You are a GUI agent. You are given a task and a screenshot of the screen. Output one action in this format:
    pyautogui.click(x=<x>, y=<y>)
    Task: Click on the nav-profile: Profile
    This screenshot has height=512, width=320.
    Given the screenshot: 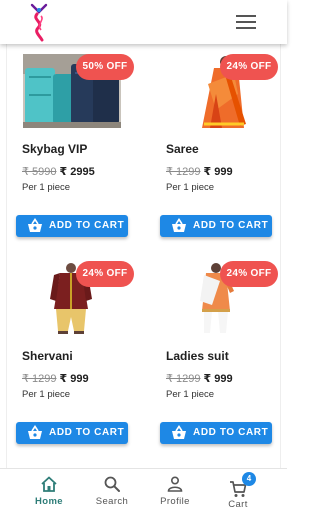 What is the action you would take?
    pyautogui.click(x=175, y=490)
    